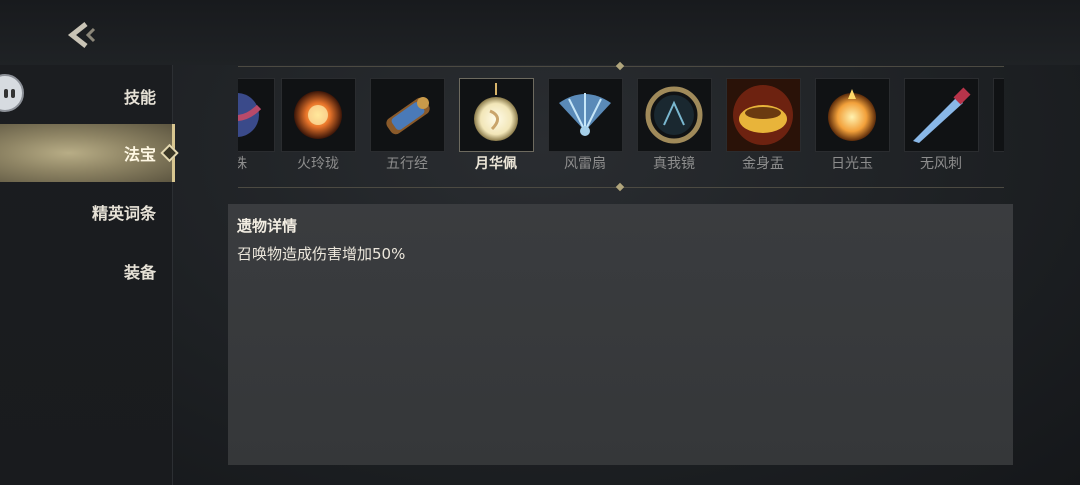 The width and height of the screenshot is (1080, 485). I want to click on sidebar-item-skills: 技能, so click(86, 96).